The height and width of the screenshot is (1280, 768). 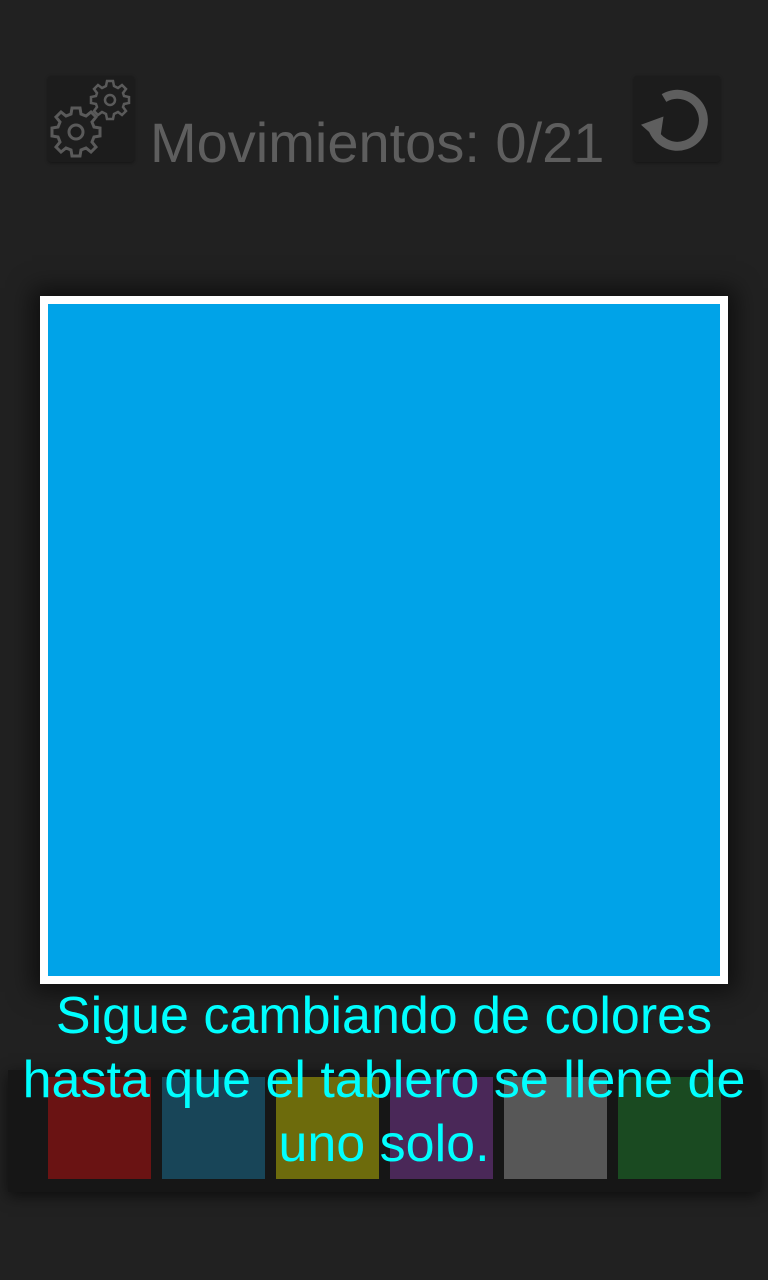 I want to click on gears-icon, so click(x=90, y=118).